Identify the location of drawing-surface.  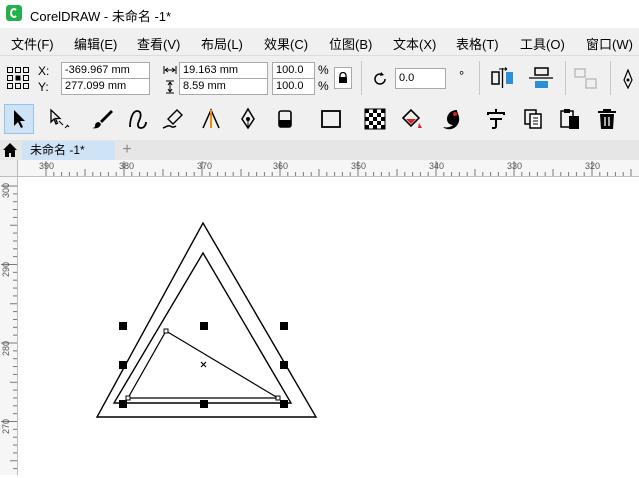
(206, 319).